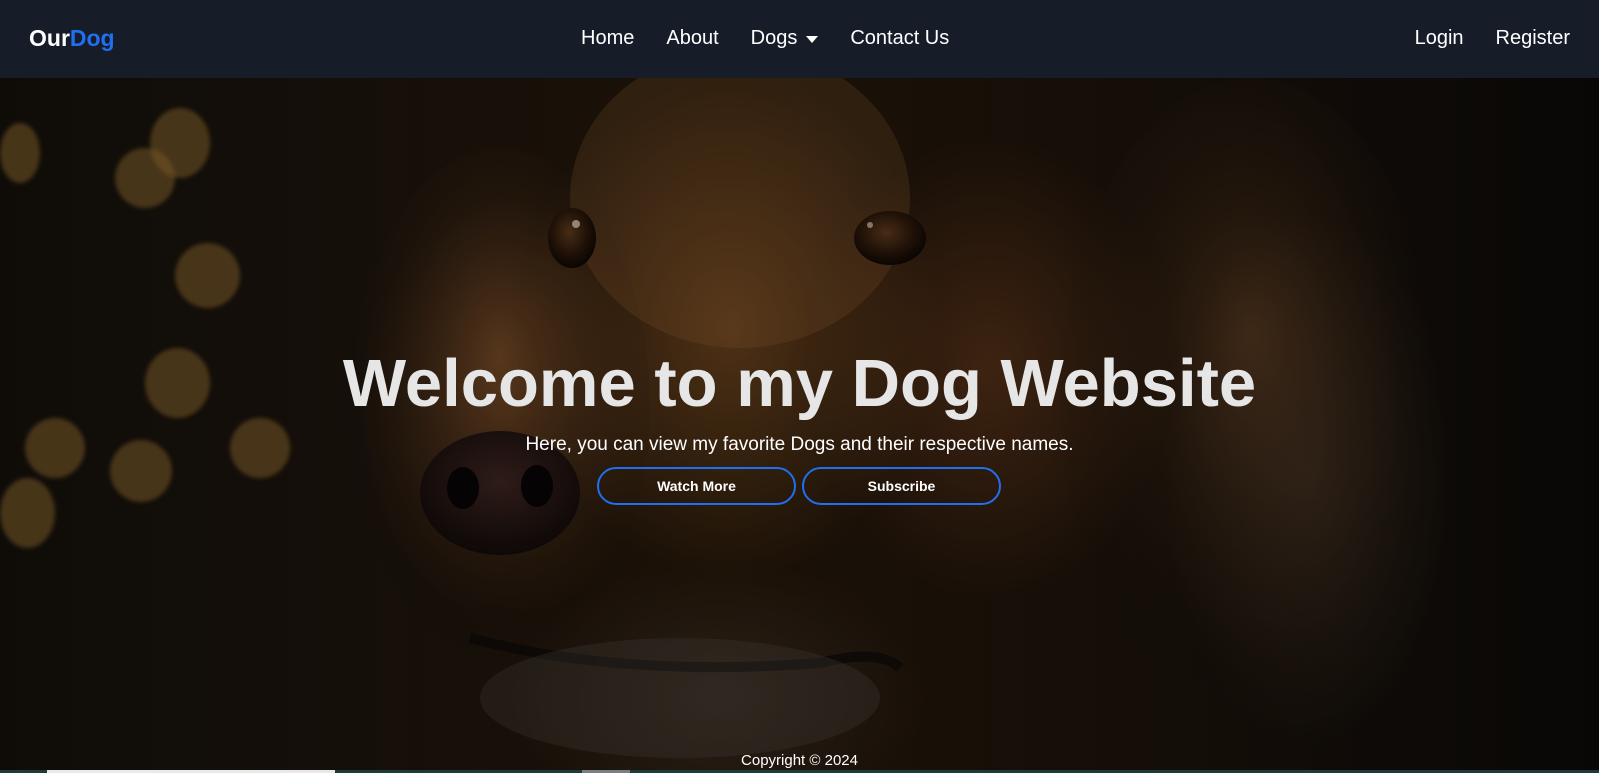 This screenshot has width=1599, height=773. Describe the element at coordinates (1533, 38) in the screenshot. I see `register-link: Register` at that location.